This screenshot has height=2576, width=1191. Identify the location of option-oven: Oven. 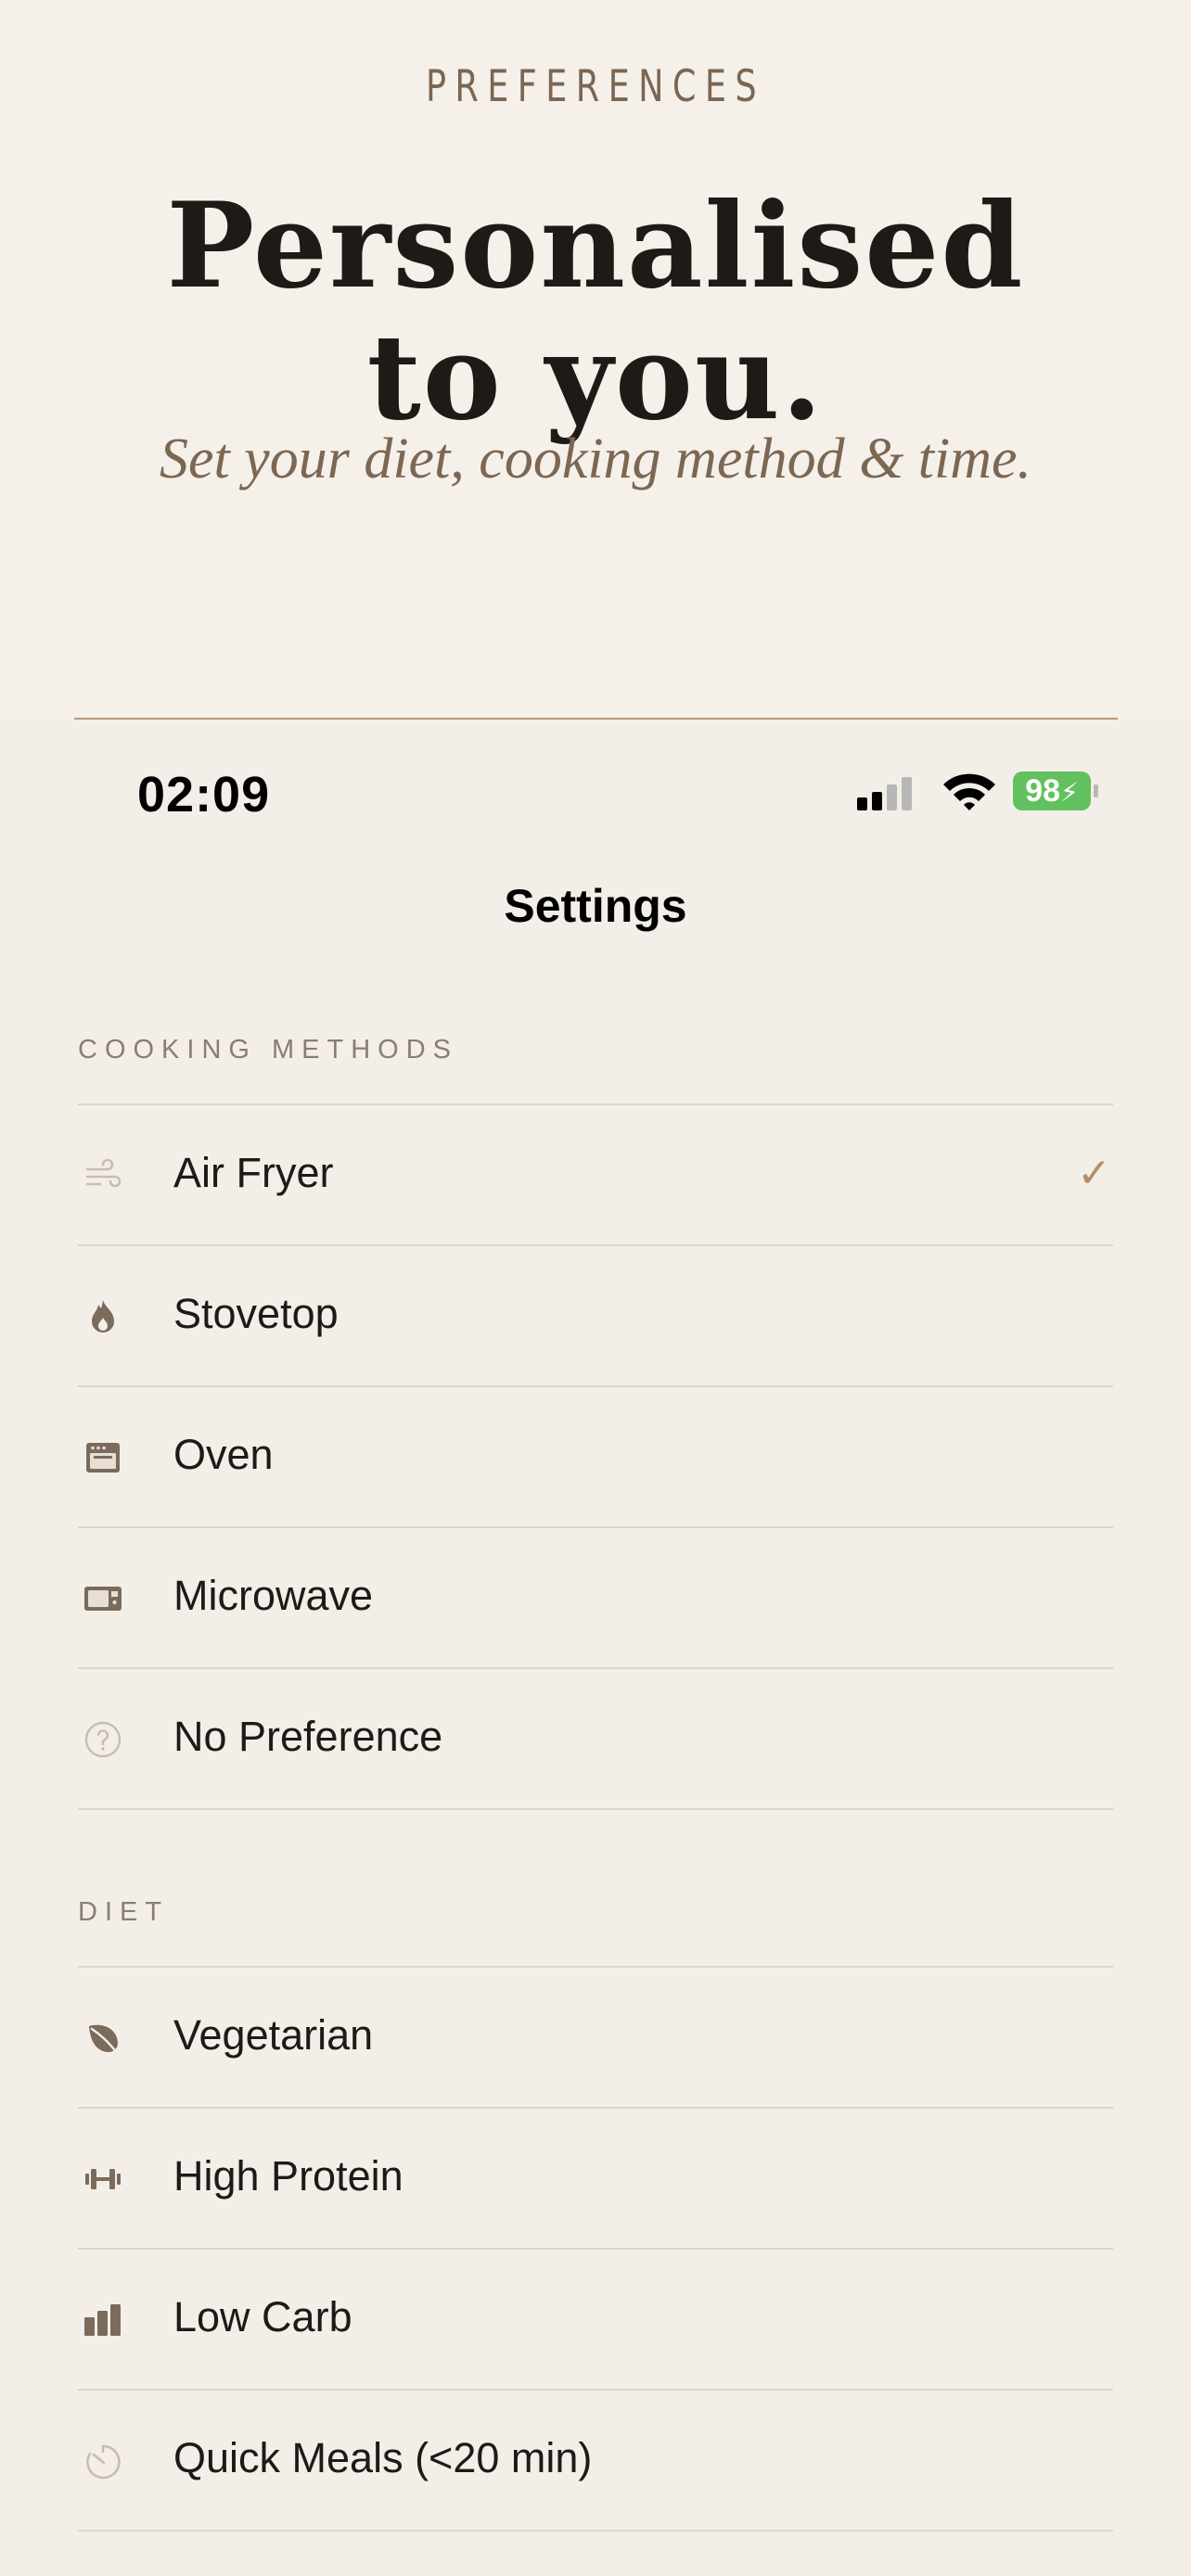
(595, 1455).